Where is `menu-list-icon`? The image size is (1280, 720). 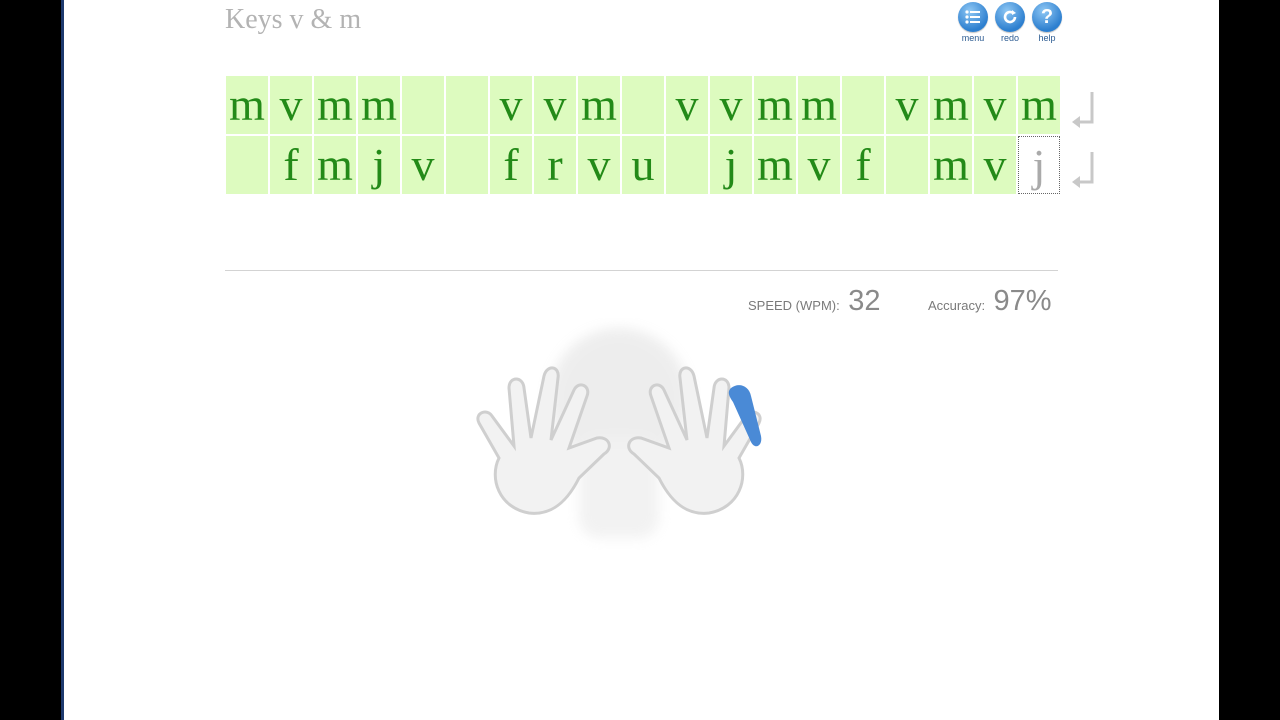
menu-list-icon is located at coordinates (973, 17).